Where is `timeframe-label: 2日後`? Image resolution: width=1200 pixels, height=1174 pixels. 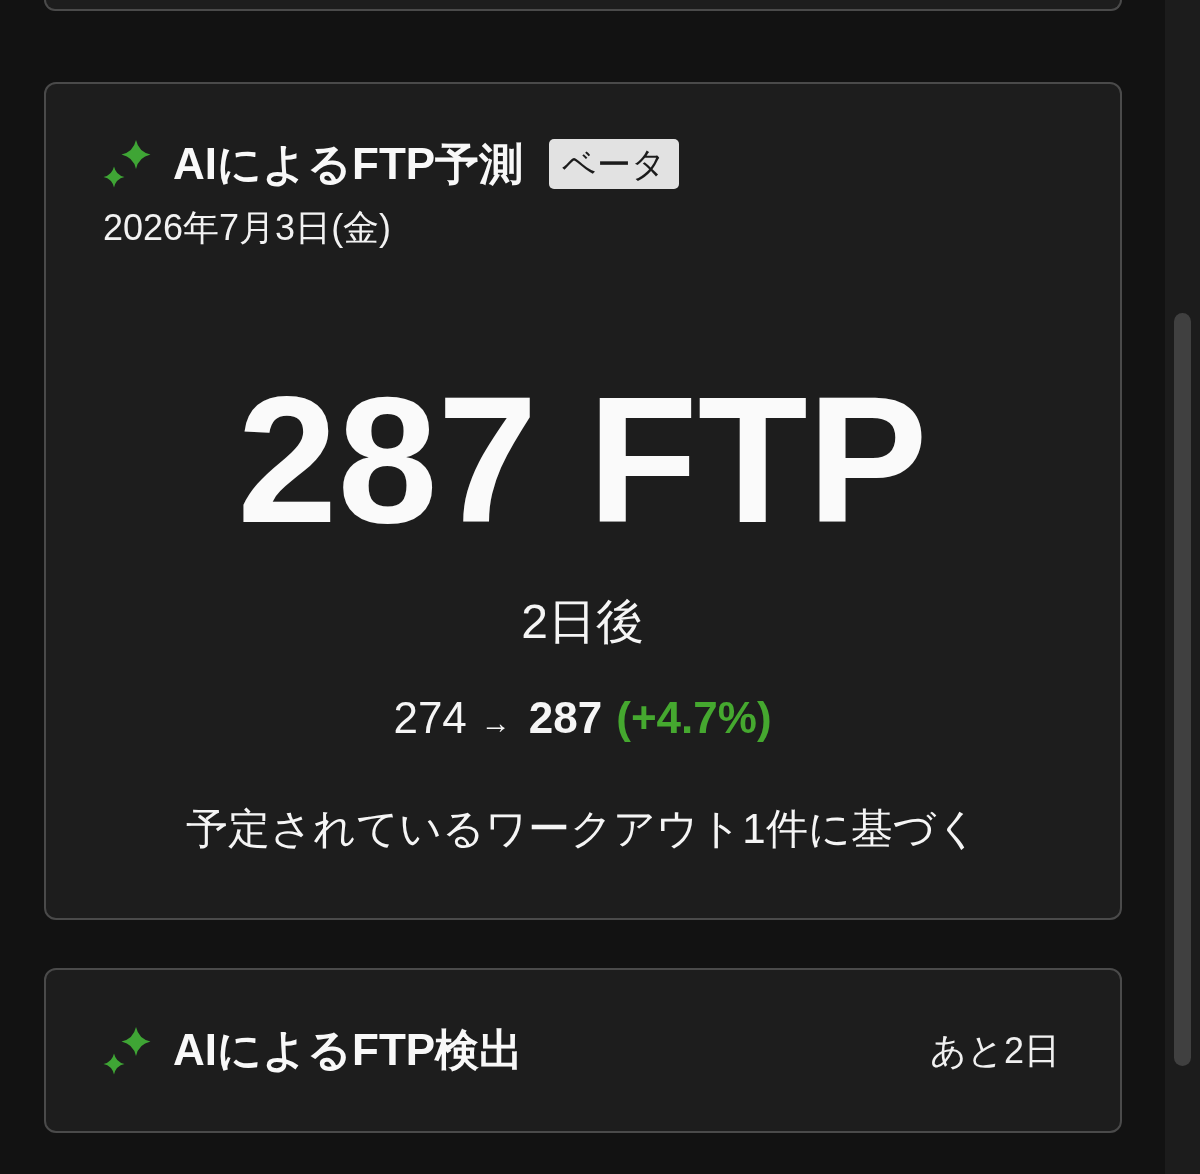 timeframe-label: 2日後 is located at coordinates (582, 622).